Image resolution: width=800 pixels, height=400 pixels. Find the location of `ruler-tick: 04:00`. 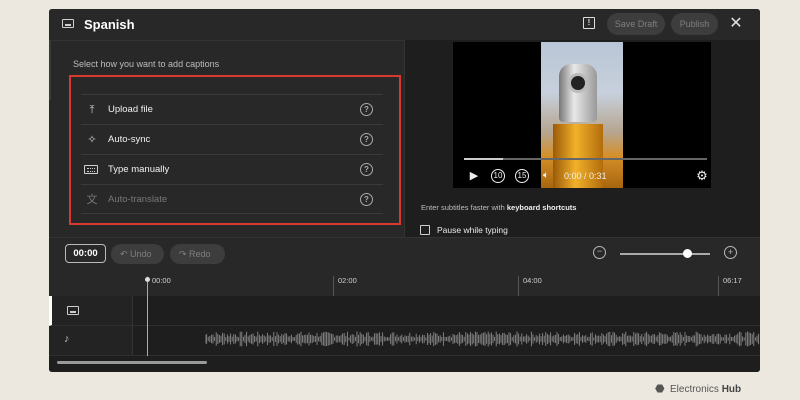

ruler-tick: 04:00 is located at coordinates (530, 286).